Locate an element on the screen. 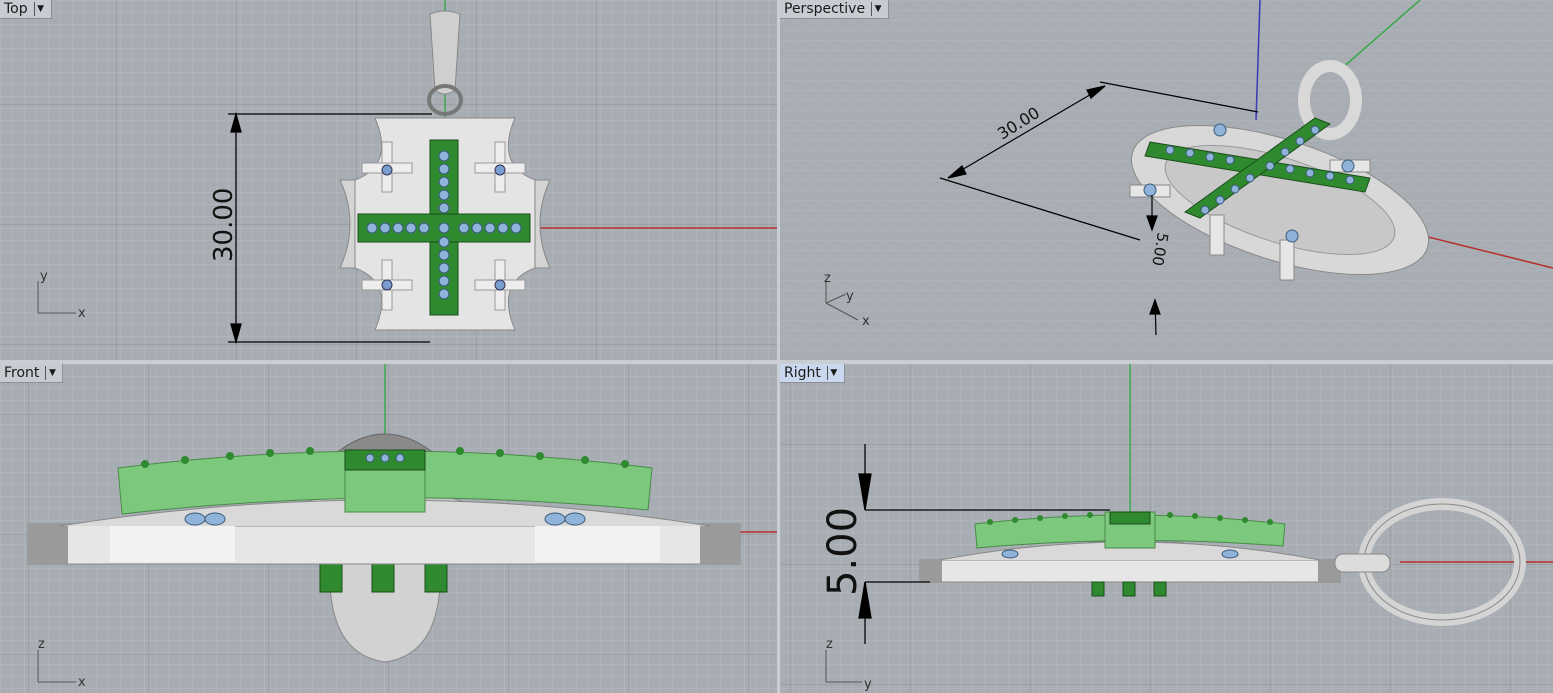 This screenshot has height=693, width=1553. viewport-title: Top is located at coordinates (16, 9).